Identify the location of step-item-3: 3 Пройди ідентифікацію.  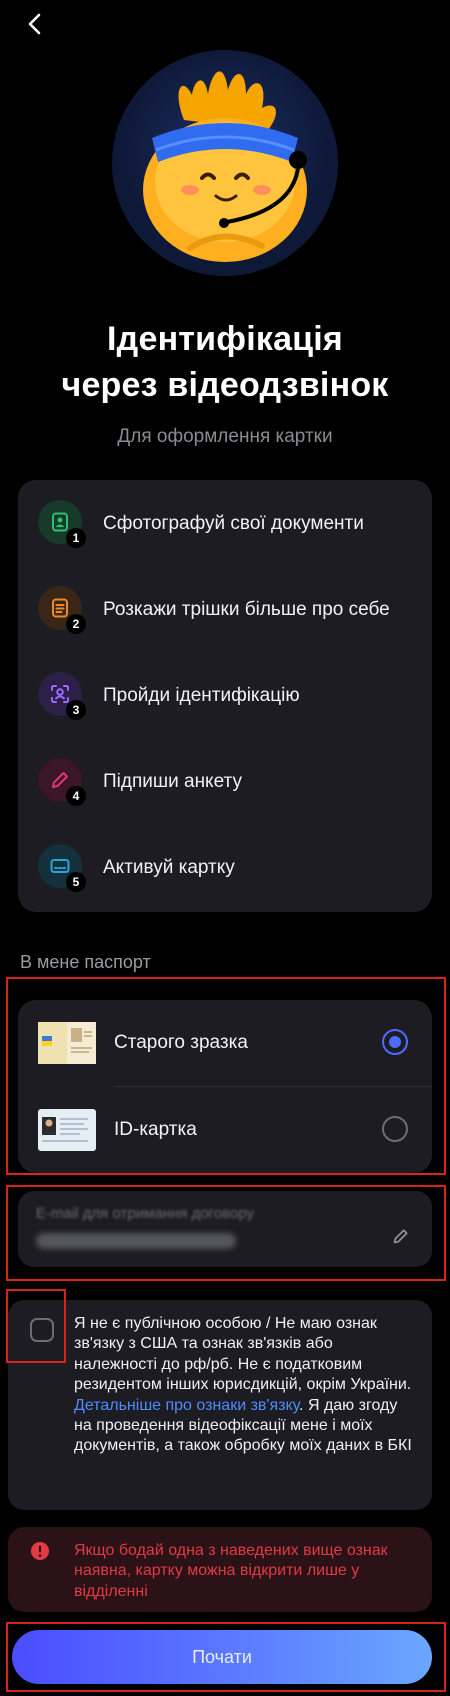
(225, 695).